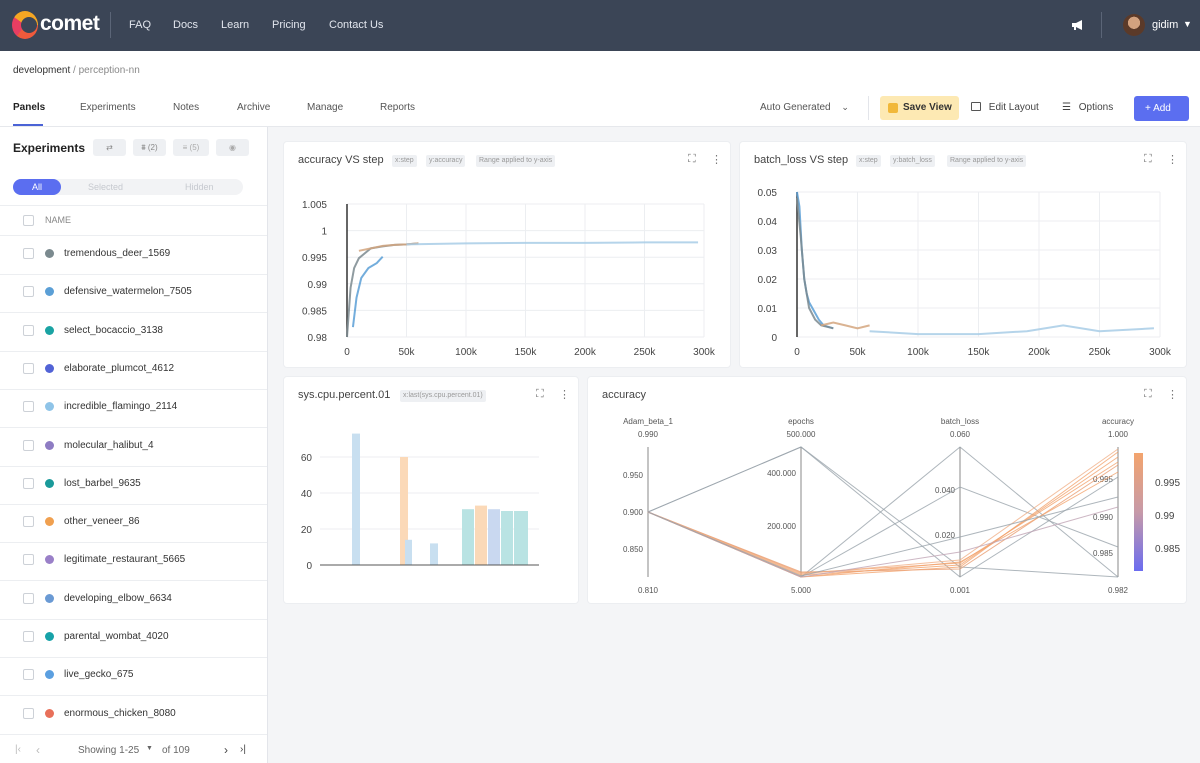 Image resolution: width=1200 pixels, height=763 pixels. Describe the element at coordinates (118, 598) in the screenshot. I see `experiment-name: developing_elbow_6634` at that location.